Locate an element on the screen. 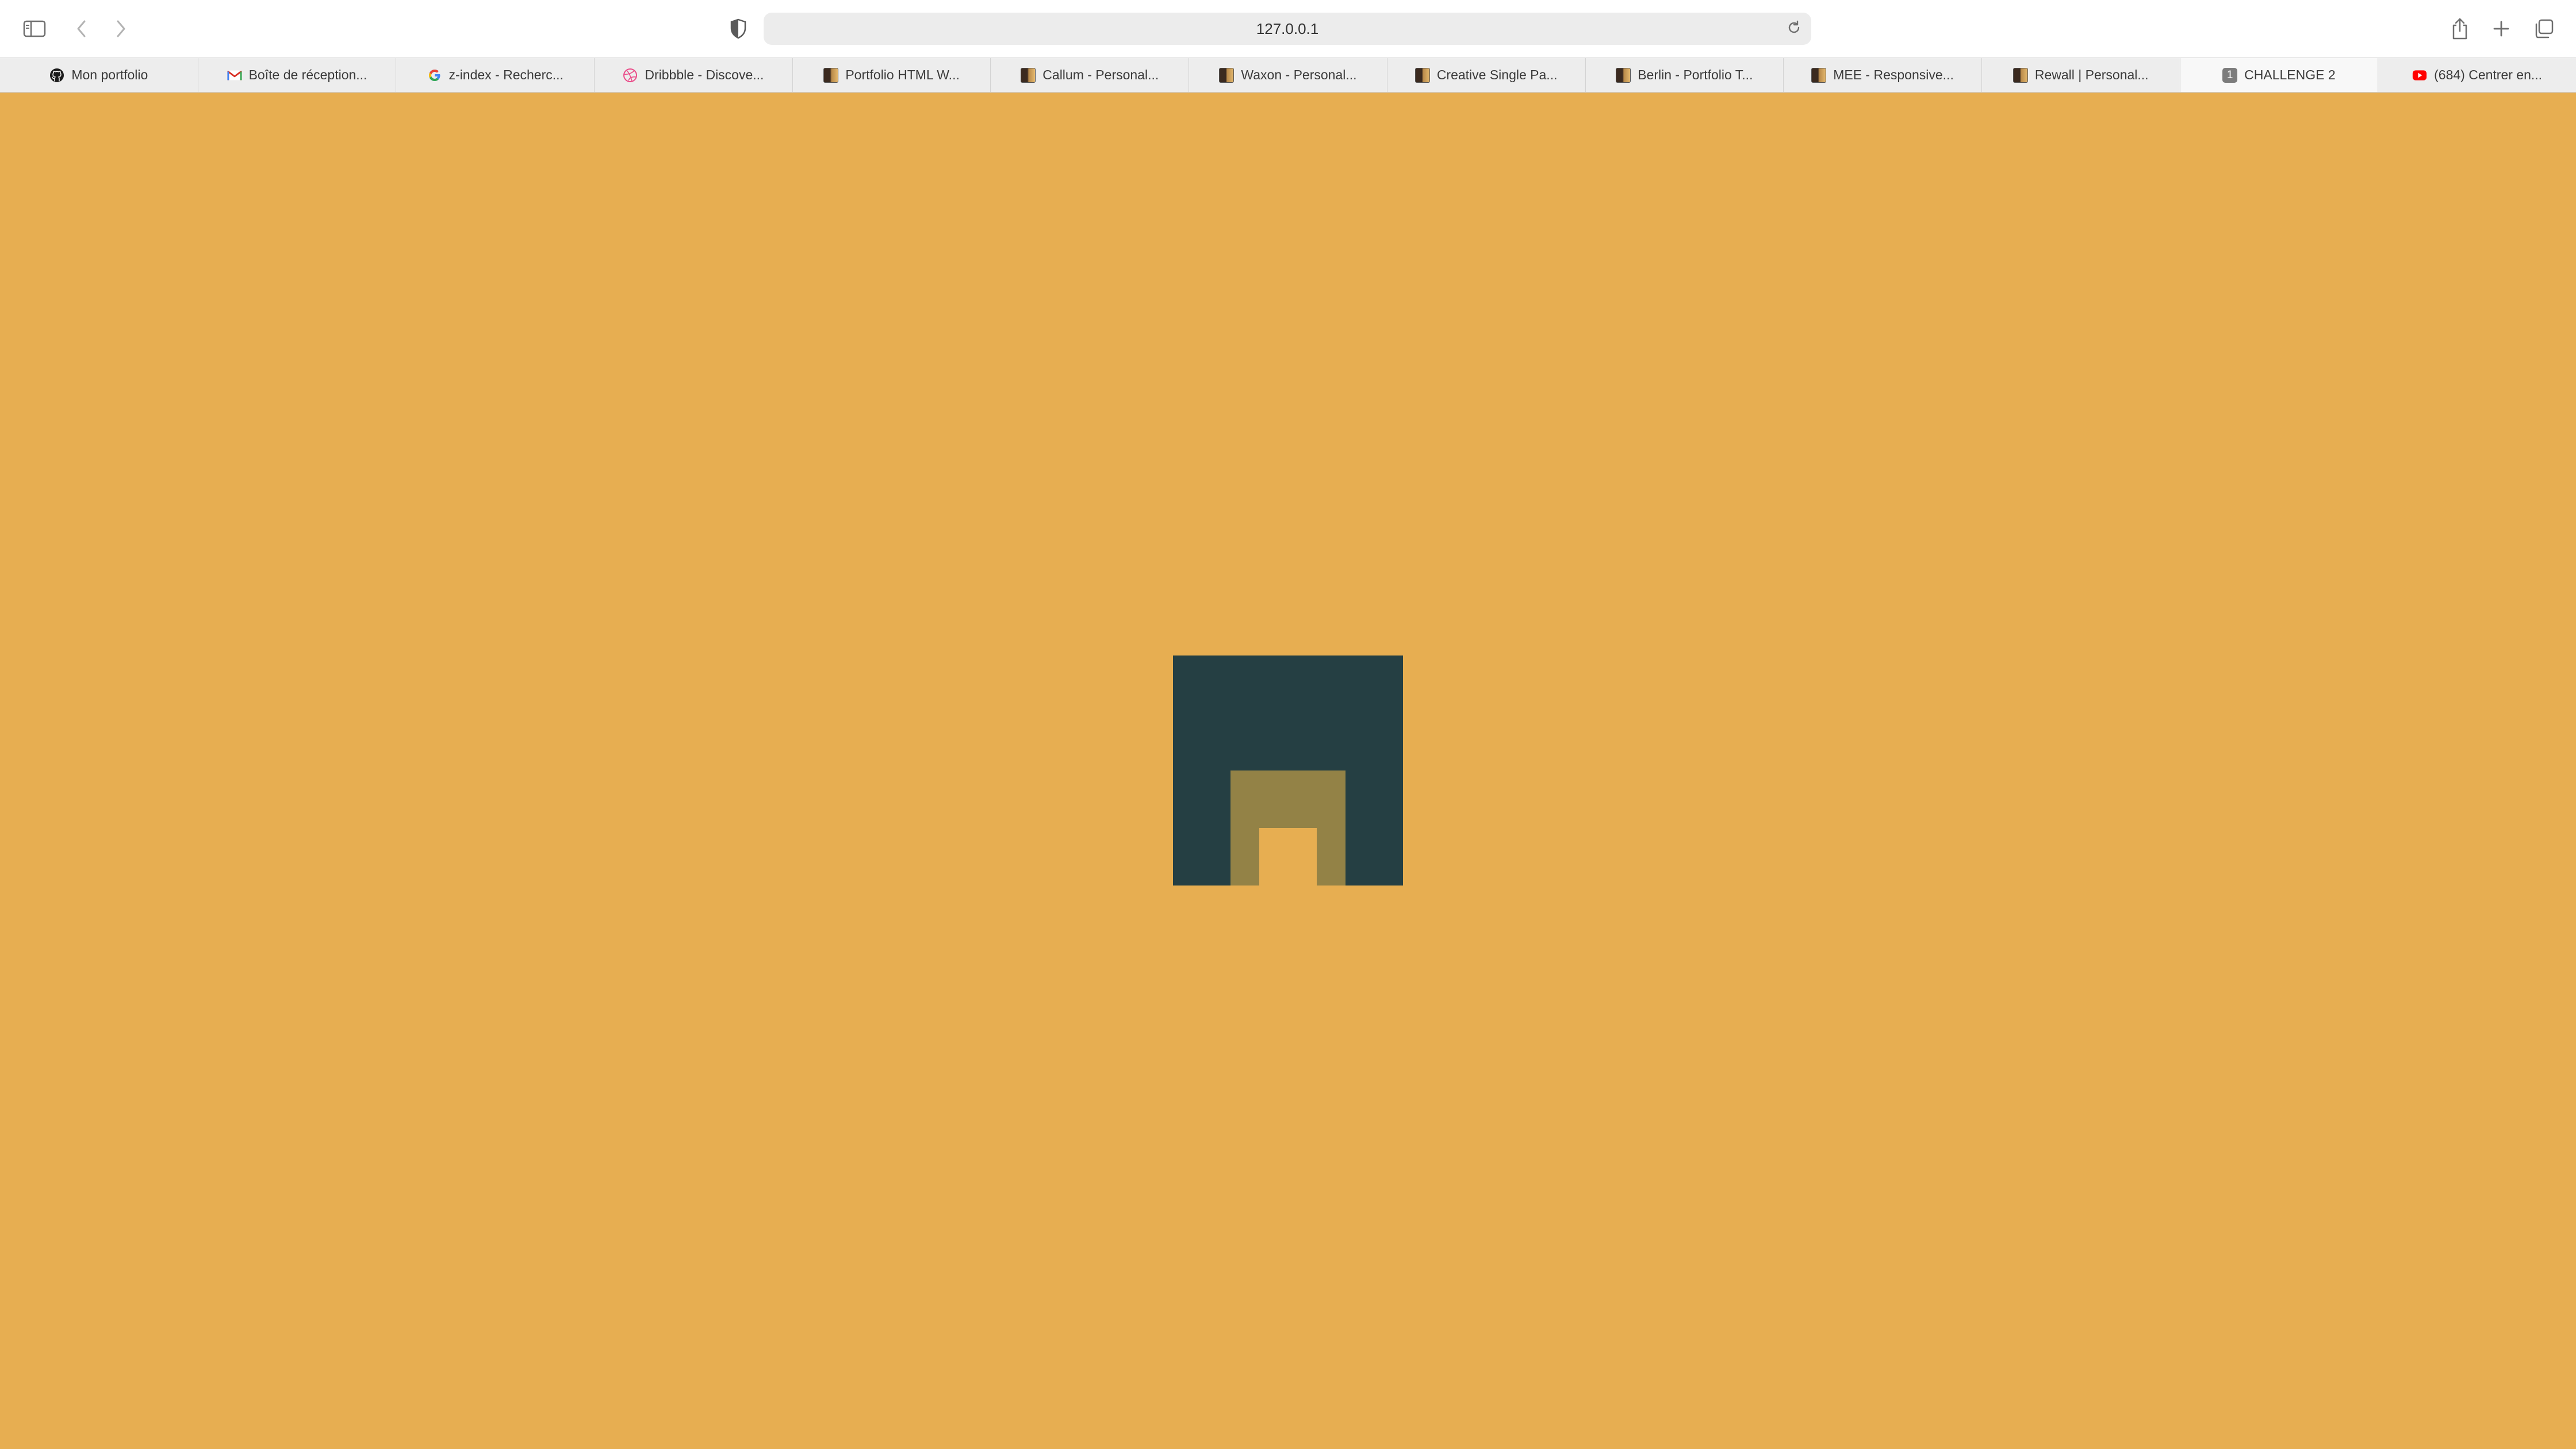  share-icon is located at coordinates (2460, 28).